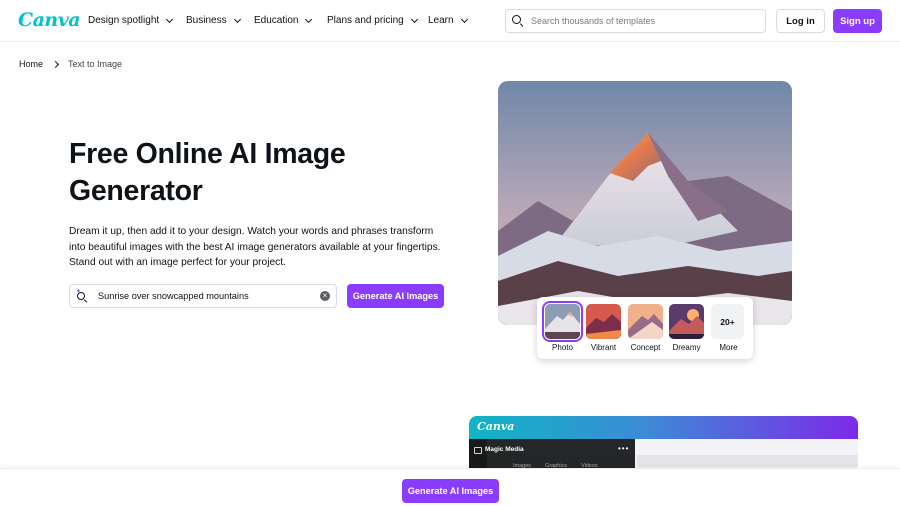 The width and height of the screenshot is (900, 506). Describe the element at coordinates (55, 64) in the screenshot. I see `chevron-right-icon` at that location.